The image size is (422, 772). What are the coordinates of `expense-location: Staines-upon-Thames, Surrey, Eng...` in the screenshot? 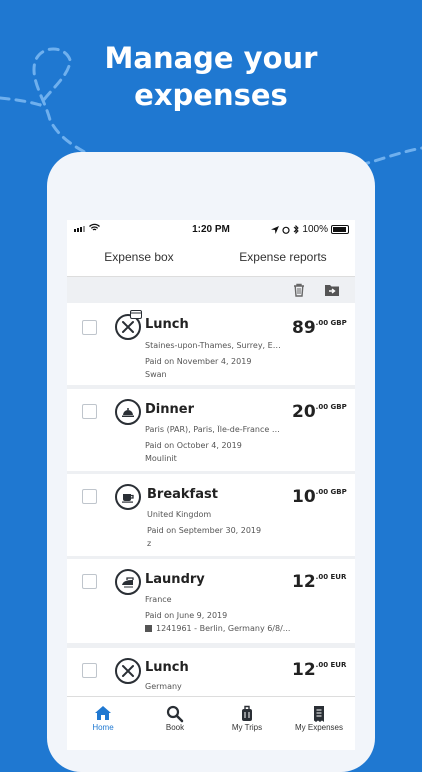 It's located at (215, 345).